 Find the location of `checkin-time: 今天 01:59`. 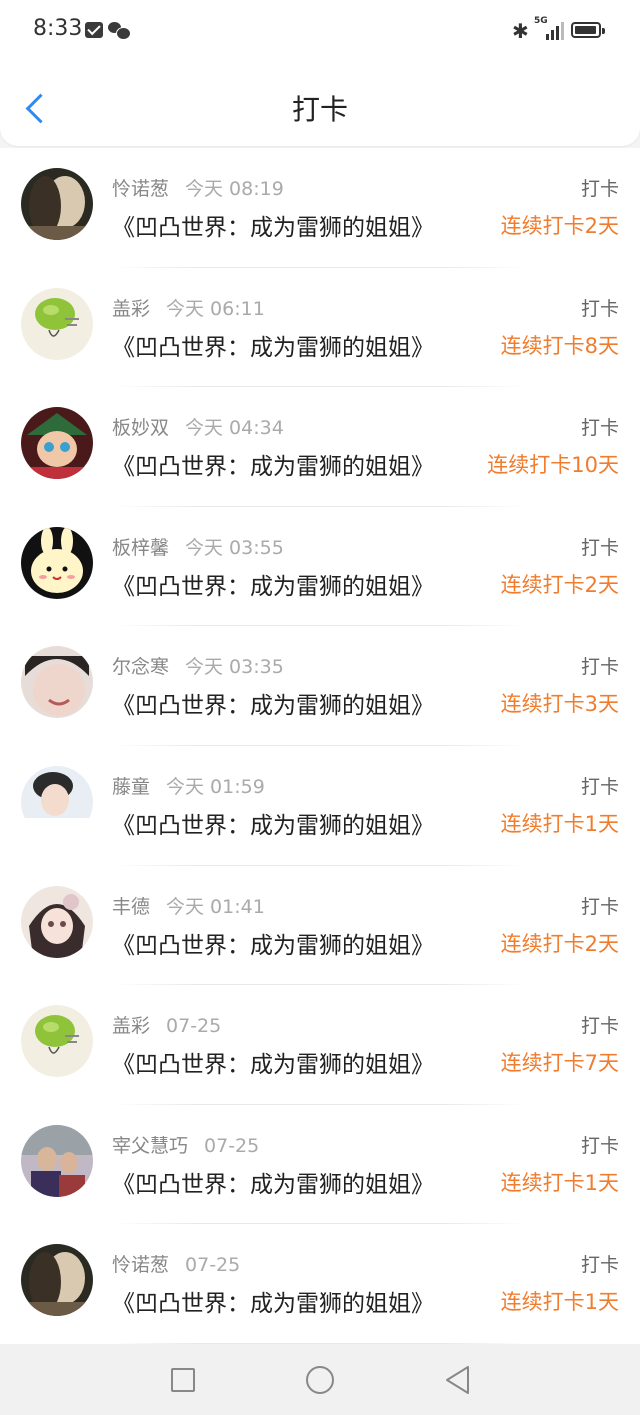

checkin-time: 今天 01:59 is located at coordinates (215, 787).